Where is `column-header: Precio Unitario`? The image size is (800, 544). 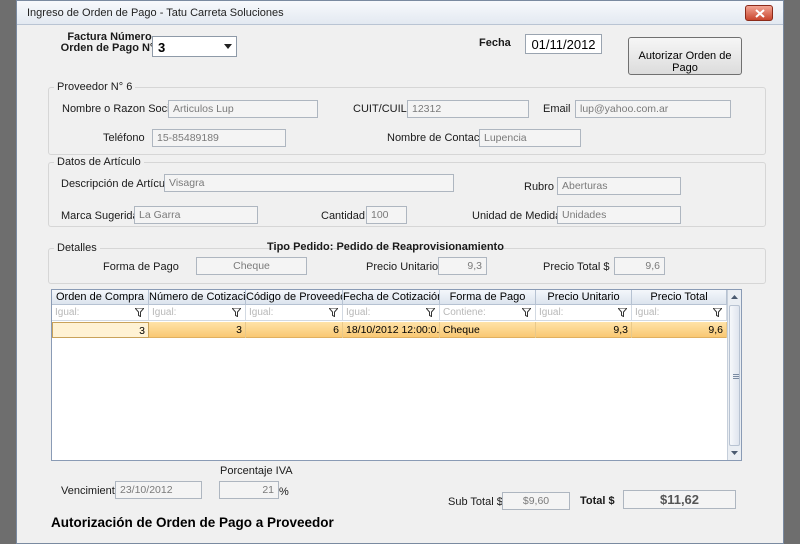 column-header: Precio Unitario is located at coordinates (584, 297).